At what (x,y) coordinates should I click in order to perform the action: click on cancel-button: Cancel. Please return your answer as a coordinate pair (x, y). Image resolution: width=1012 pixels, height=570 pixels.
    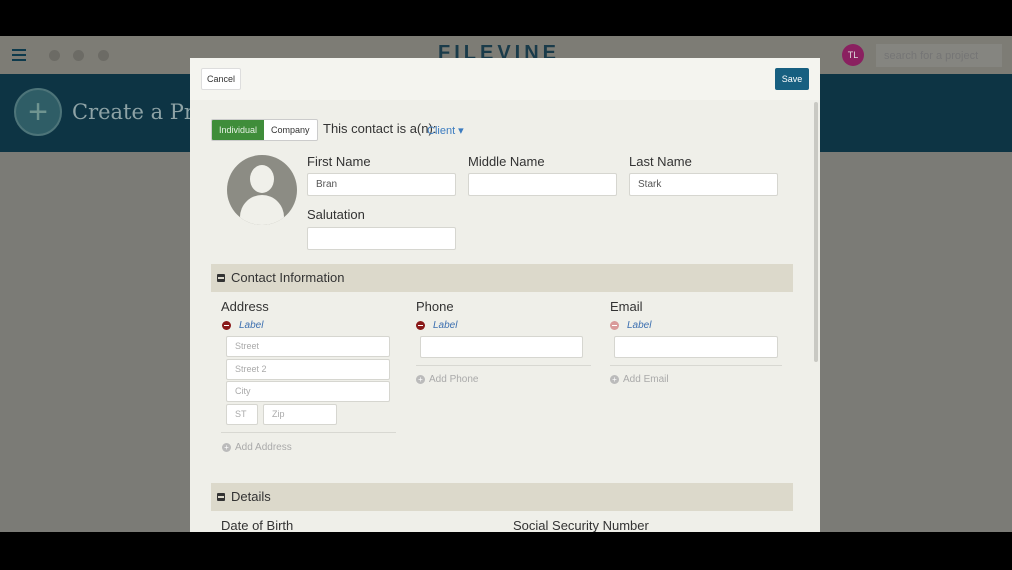
    Looking at the image, I should click on (221, 79).